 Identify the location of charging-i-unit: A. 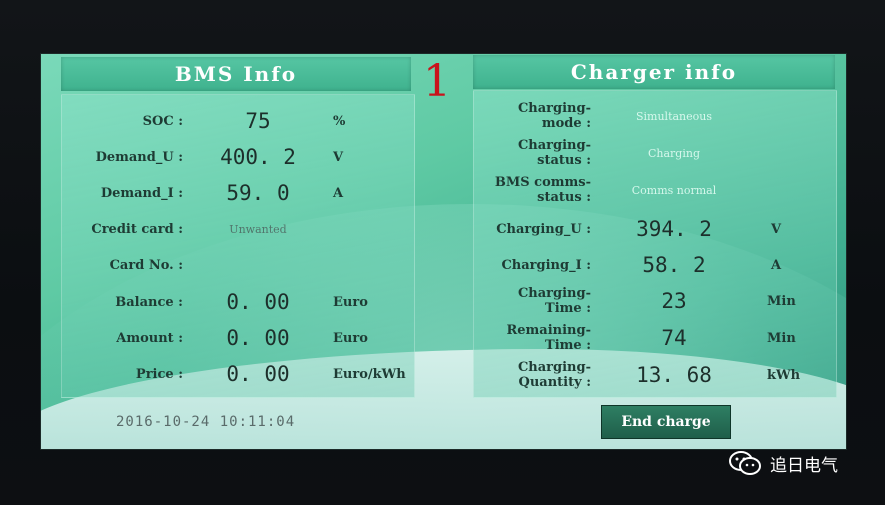
(776, 265).